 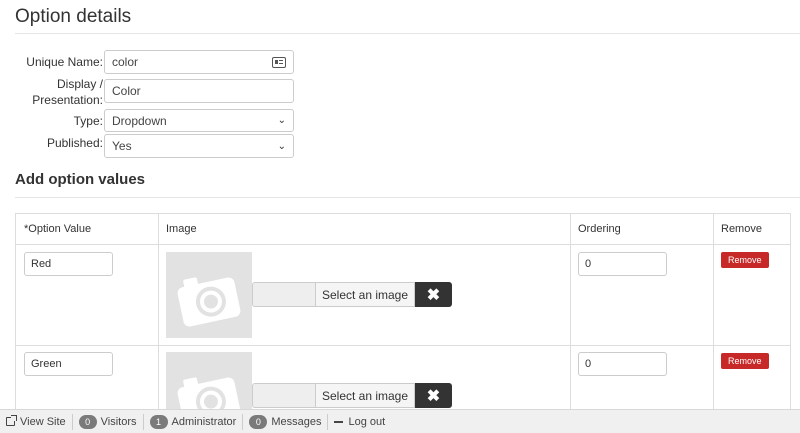 What do you see at coordinates (68, 364) in the screenshot?
I see `option-value-input-green: Green` at bounding box center [68, 364].